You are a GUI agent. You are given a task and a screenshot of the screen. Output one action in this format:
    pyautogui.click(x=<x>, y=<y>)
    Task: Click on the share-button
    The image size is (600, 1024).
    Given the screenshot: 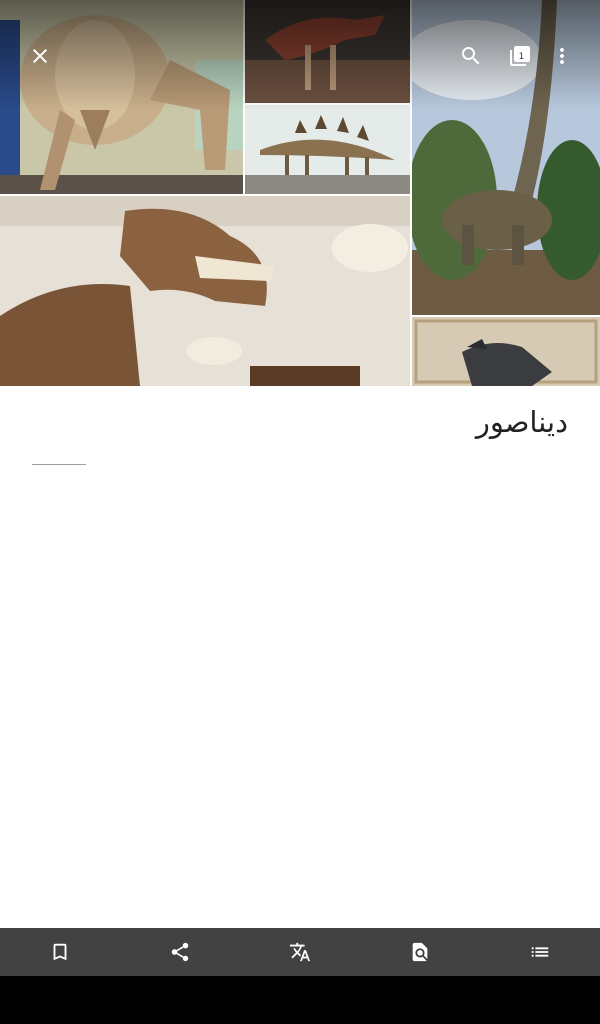 What is the action you would take?
    pyautogui.click(x=180, y=952)
    